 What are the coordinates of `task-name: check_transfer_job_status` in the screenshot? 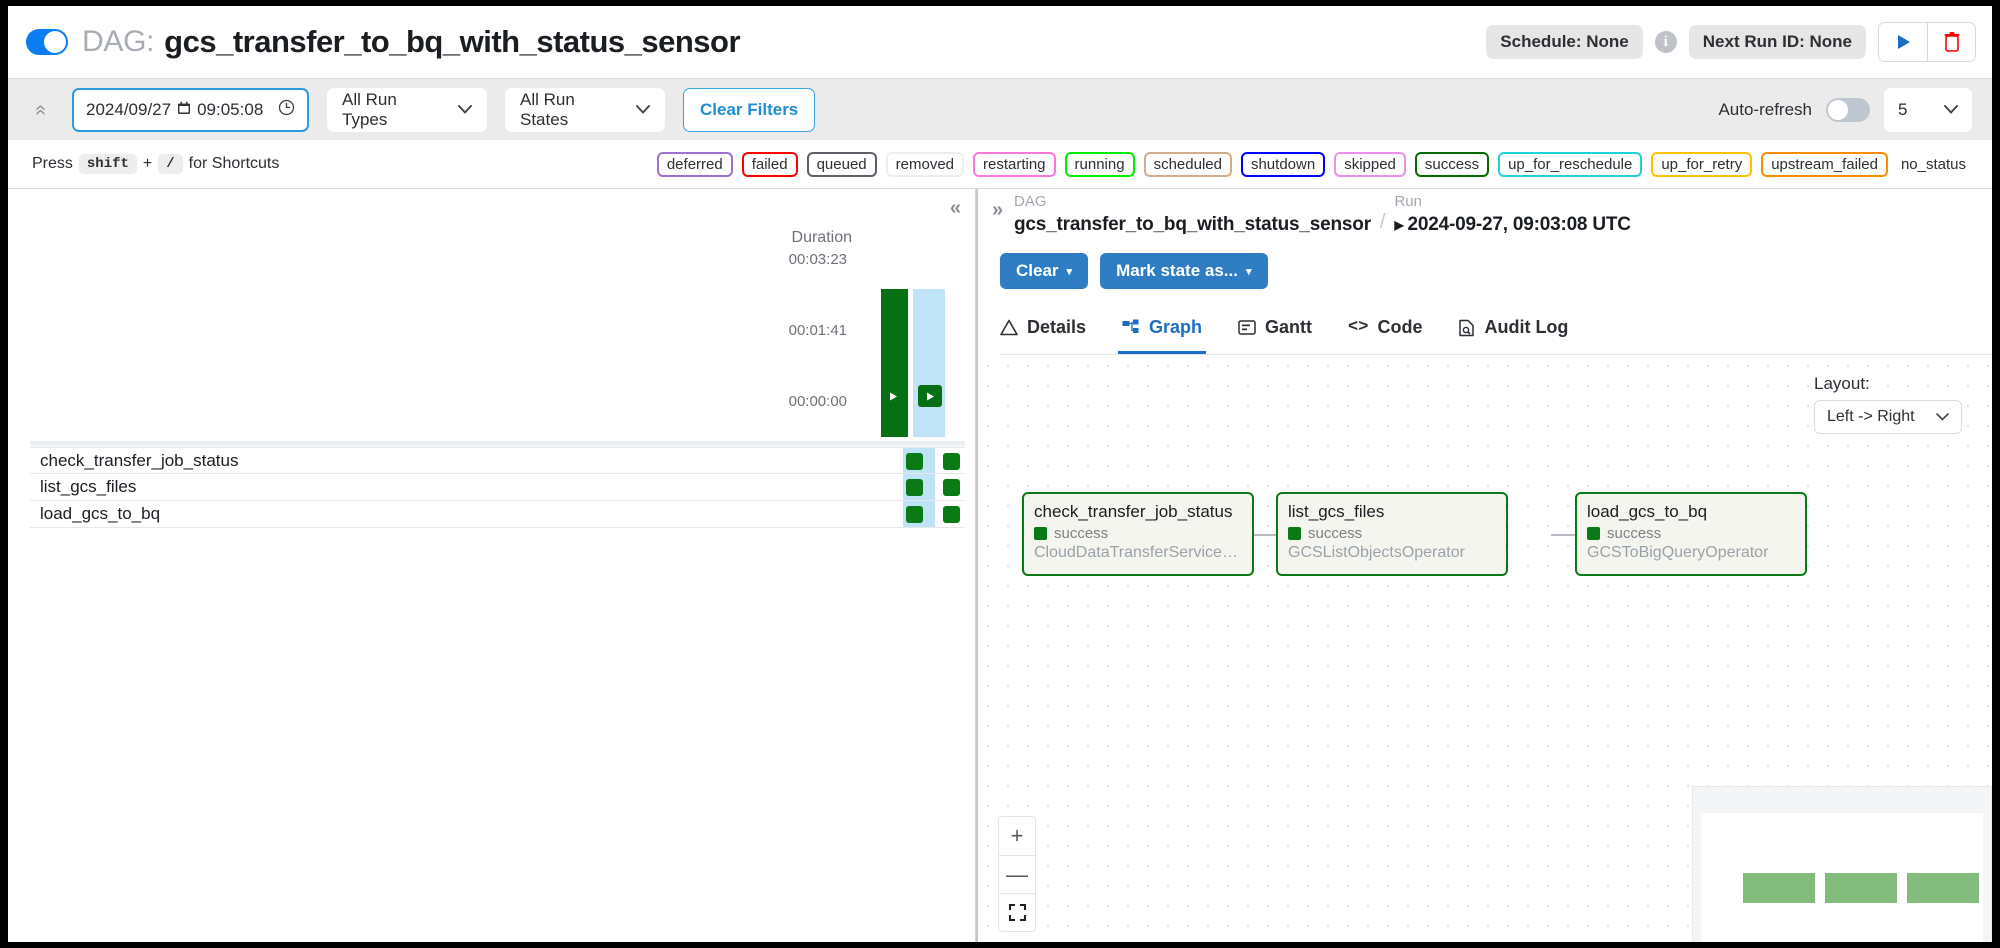 It's located at (139, 460).